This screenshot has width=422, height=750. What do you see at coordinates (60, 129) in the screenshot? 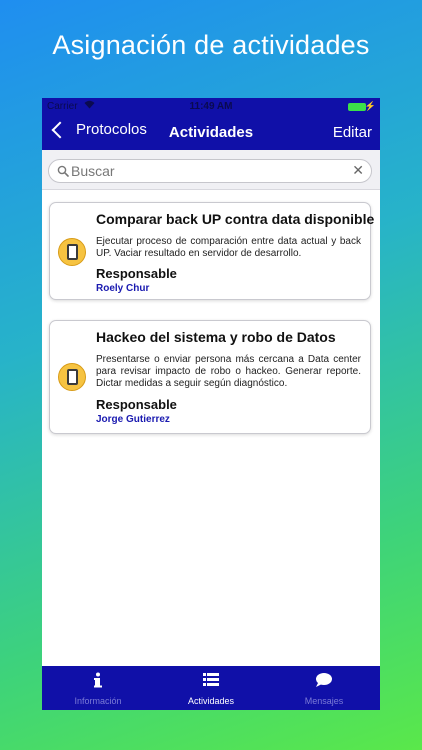
I see `chevron-left-icon` at bounding box center [60, 129].